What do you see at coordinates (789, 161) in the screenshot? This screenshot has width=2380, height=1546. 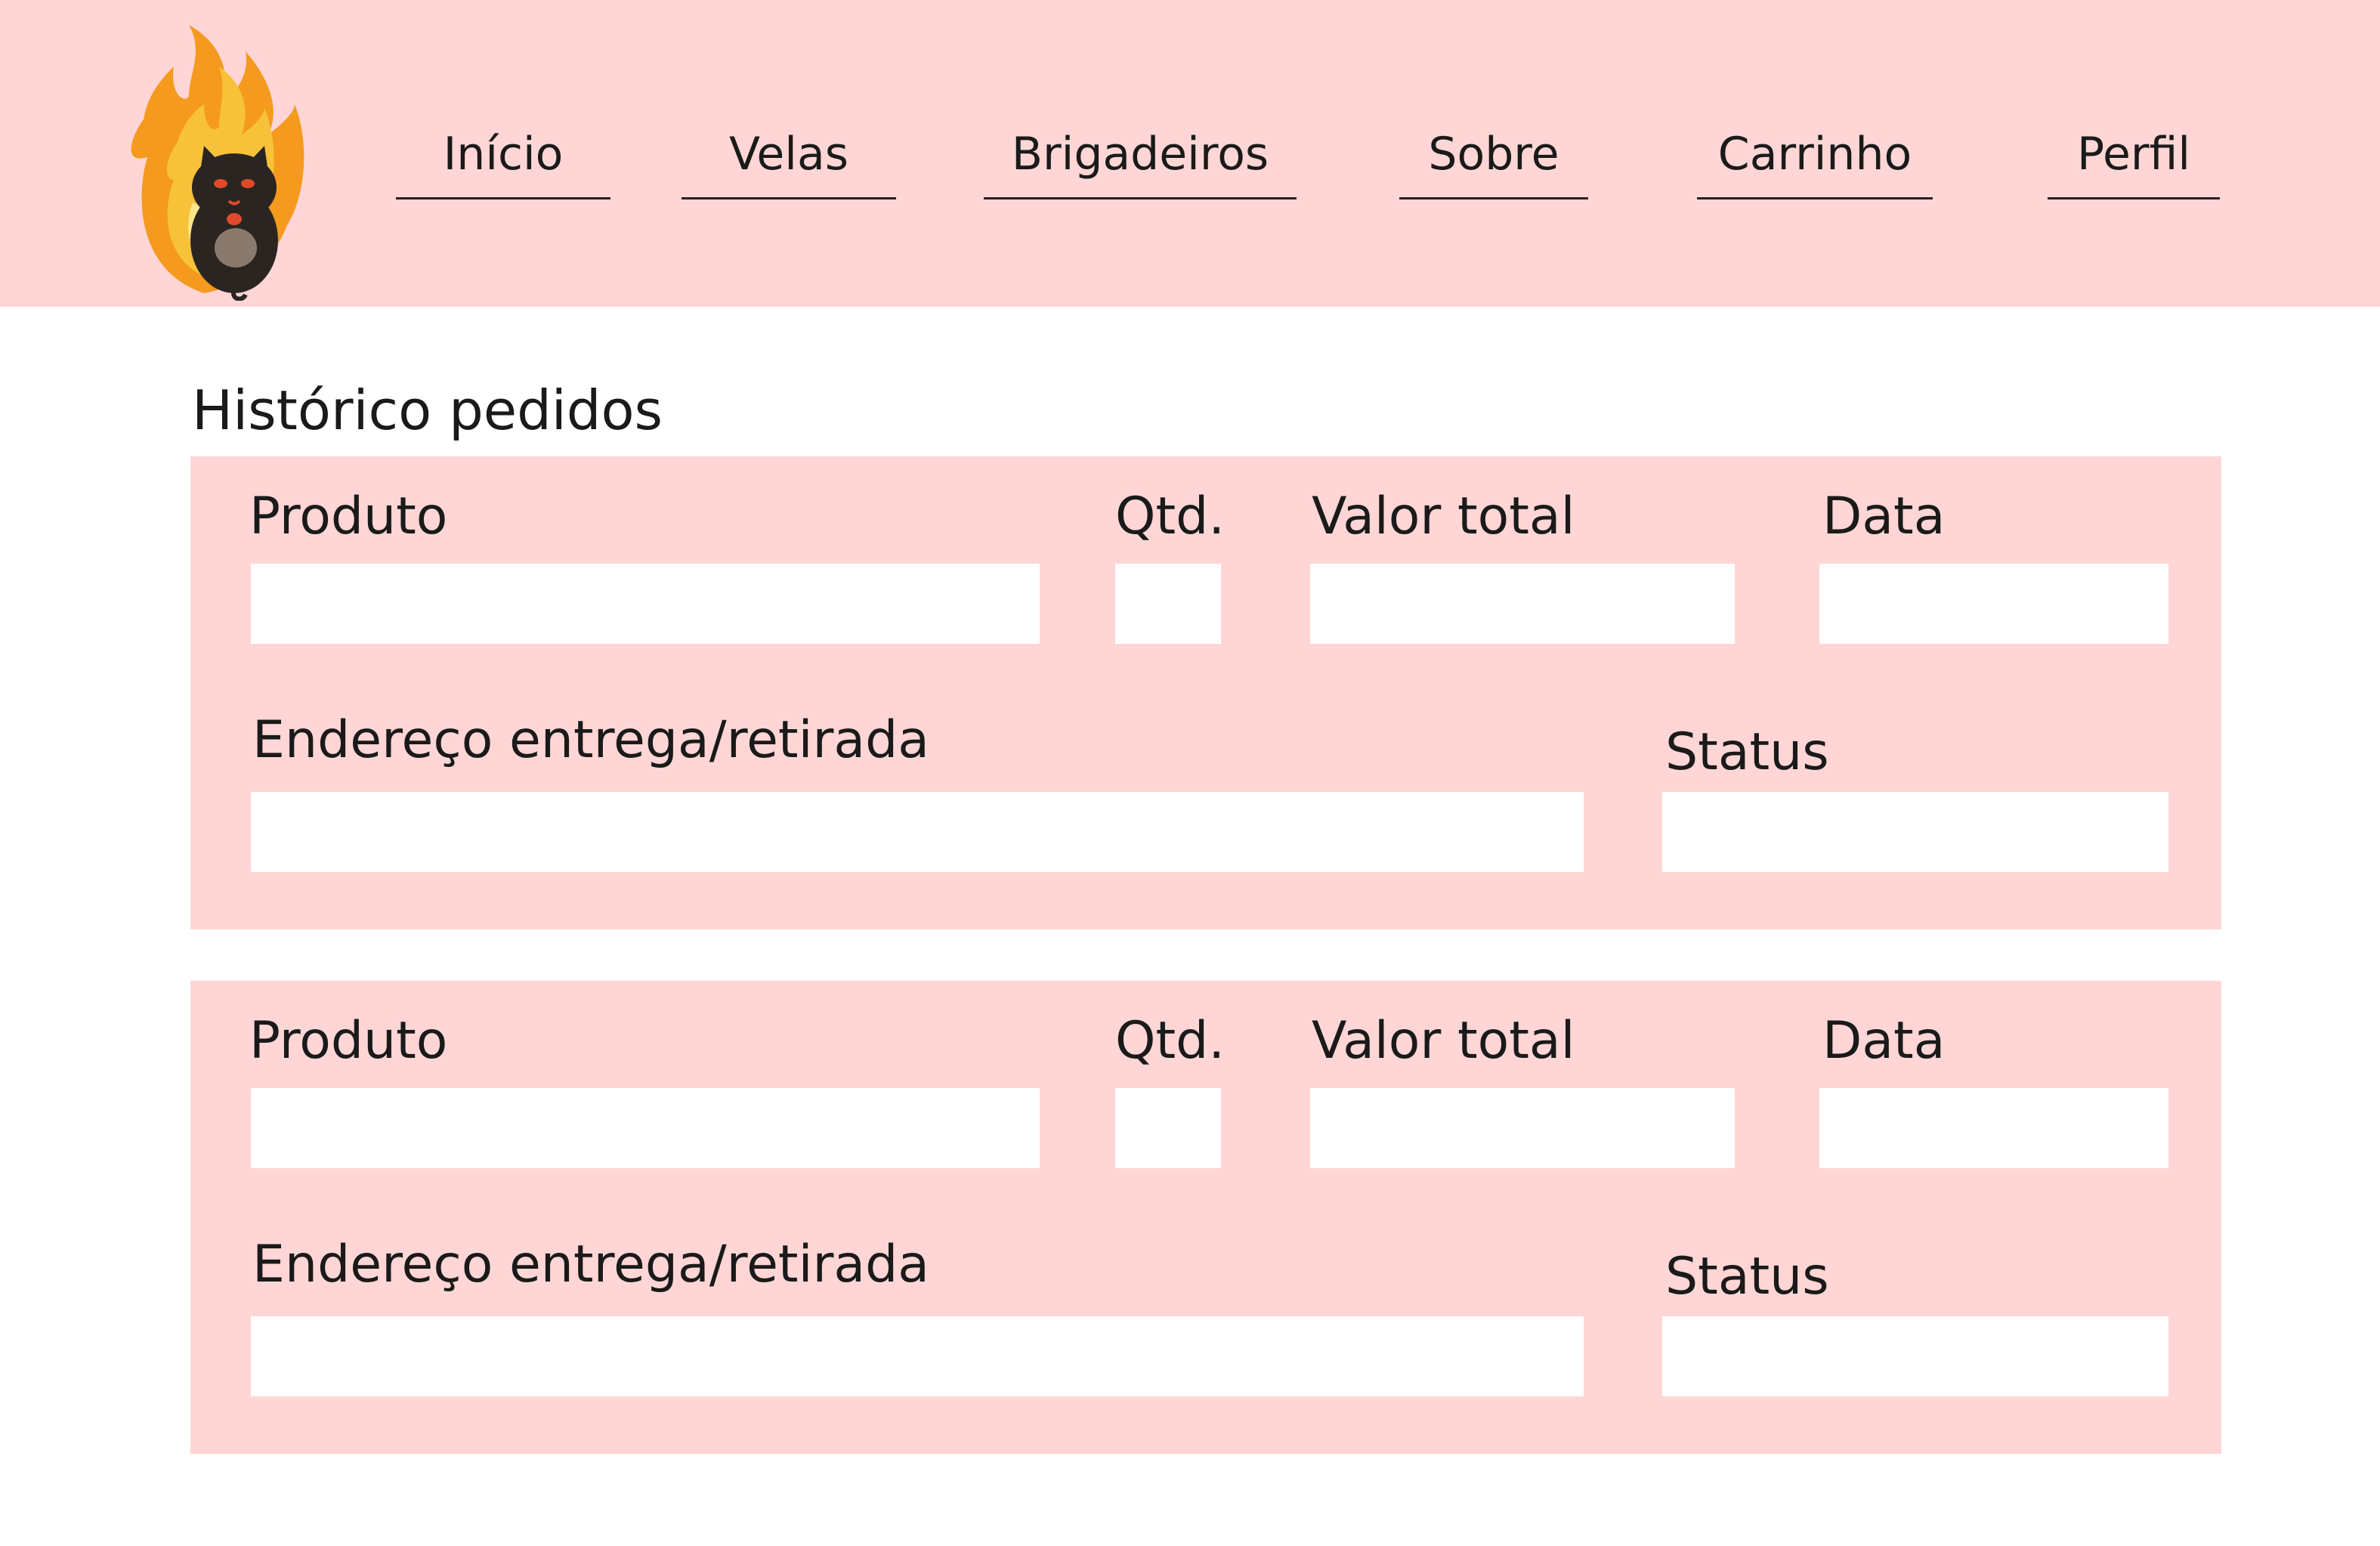 I see `nav-velas: Velas` at bounding box center [789, 161].